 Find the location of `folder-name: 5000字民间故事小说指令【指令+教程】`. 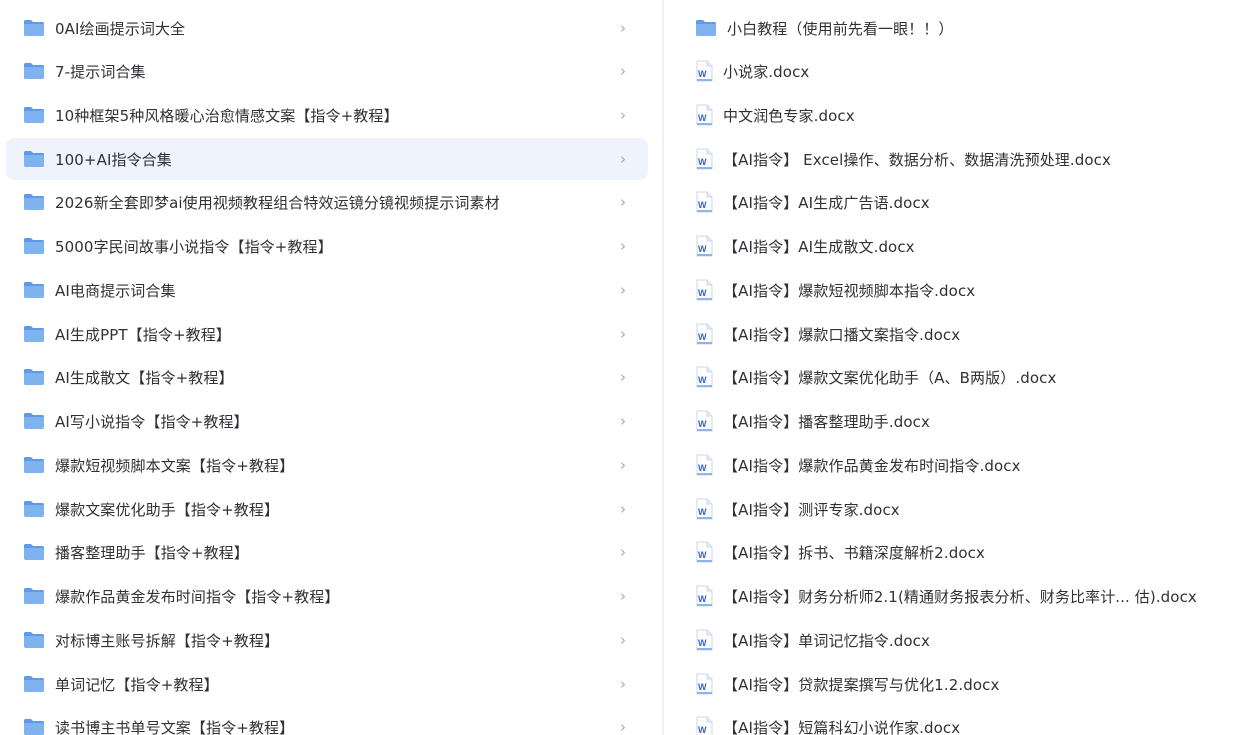

folder-name: 5000字民间故事小说指令【指令+教程】 is located at coordinates (194, 246).